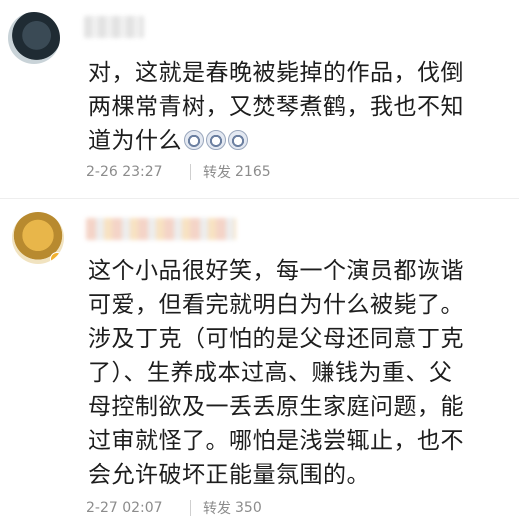  I want to click on repost-count: 2165, so click(253, 172).